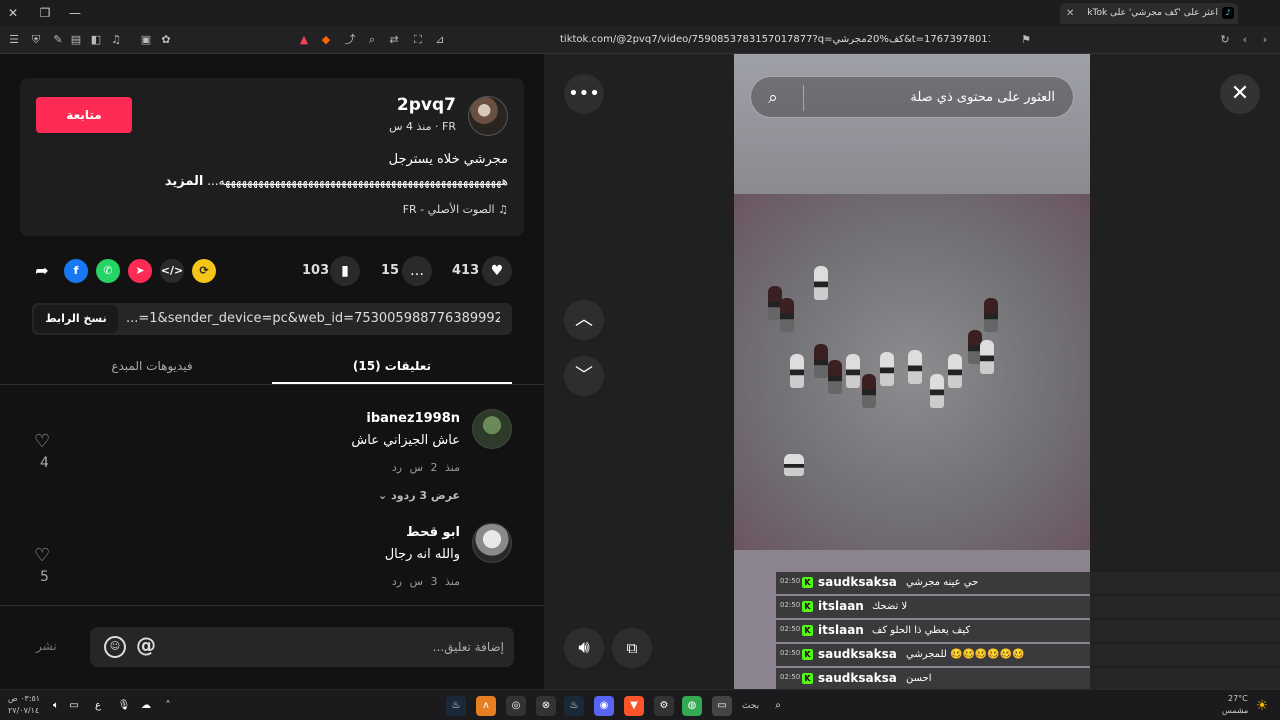 This screenshot has height=720, width=1280. Describe the element at coordinates (1149, 13) in the screenshot. I see `browser-tab-active: ✕ اعثر على 'كف مجرشي' على TikTok ♪` at that location.